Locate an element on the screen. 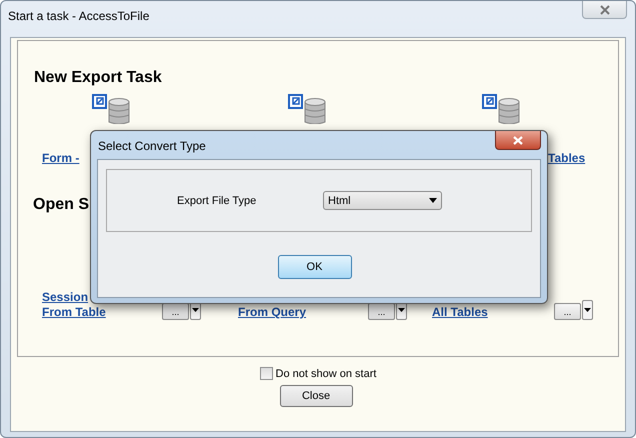  close-button is located at coordinates (518, 140).